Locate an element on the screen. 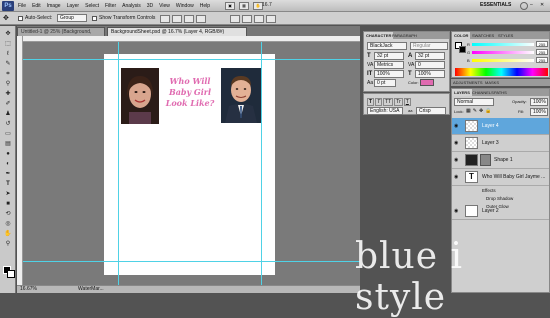 This screenshot has height=318, width=550. shape-tool-icon: ■ is located at coordinates (8, 204).